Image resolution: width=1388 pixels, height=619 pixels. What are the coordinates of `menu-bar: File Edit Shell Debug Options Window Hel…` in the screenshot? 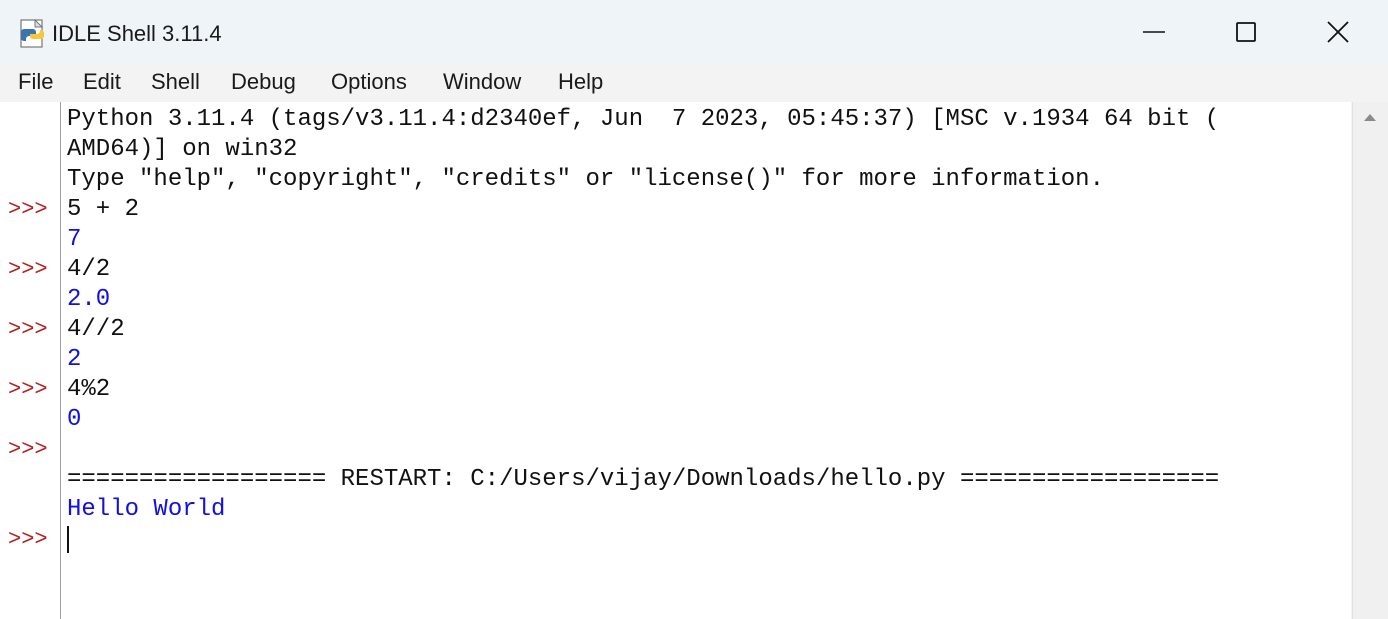 It's located at (694, 83).